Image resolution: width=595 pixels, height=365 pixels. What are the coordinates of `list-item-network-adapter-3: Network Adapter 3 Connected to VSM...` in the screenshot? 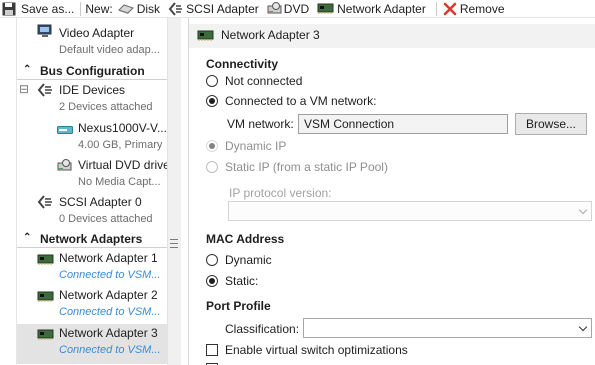 It's located at (92, 344).